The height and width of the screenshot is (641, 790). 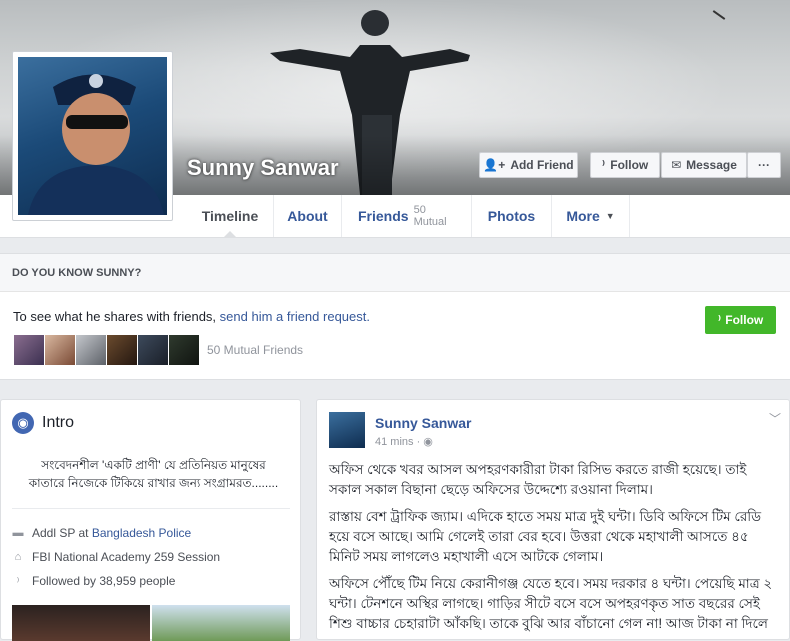 I want to click on work-info: ▬ Addl SP at Bangladesh Police, so click(x=102, y=533).